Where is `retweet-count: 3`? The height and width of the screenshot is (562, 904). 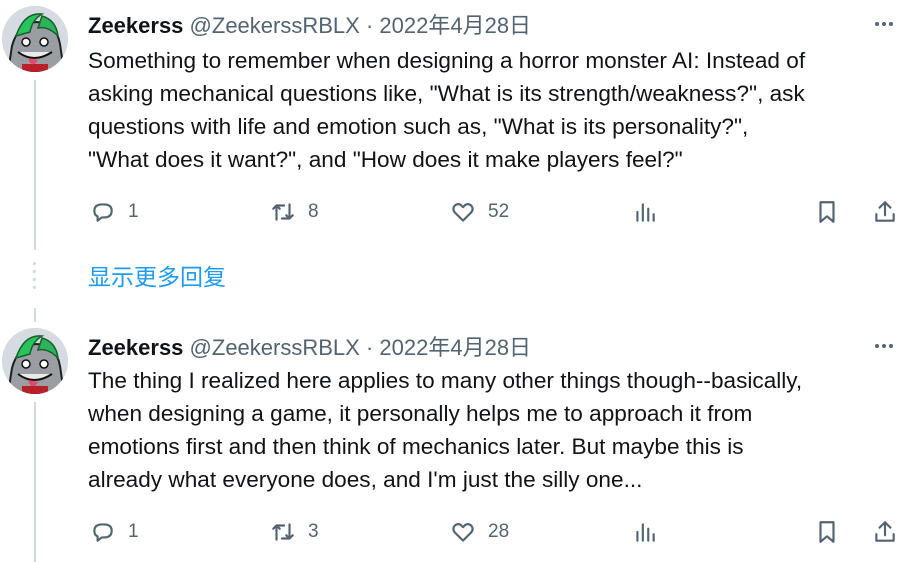
retweet-count: 3 is located at coordinates (313, 531).